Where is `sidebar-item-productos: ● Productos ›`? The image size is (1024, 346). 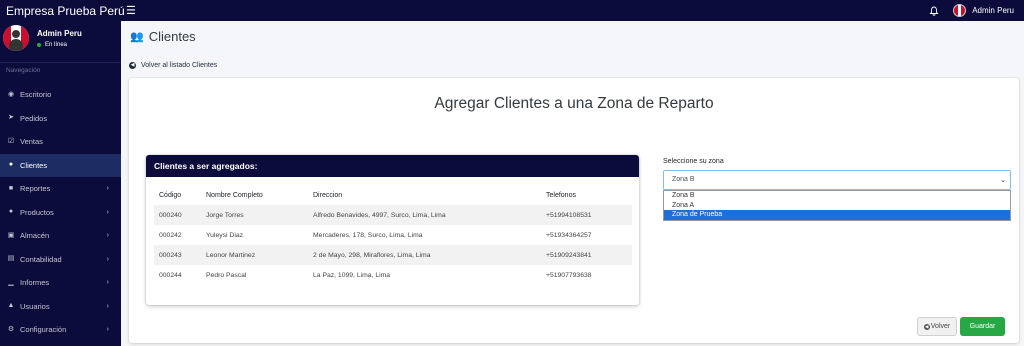
sidebar-item-productos: ● Productos › is located at coordinates (60, 213).